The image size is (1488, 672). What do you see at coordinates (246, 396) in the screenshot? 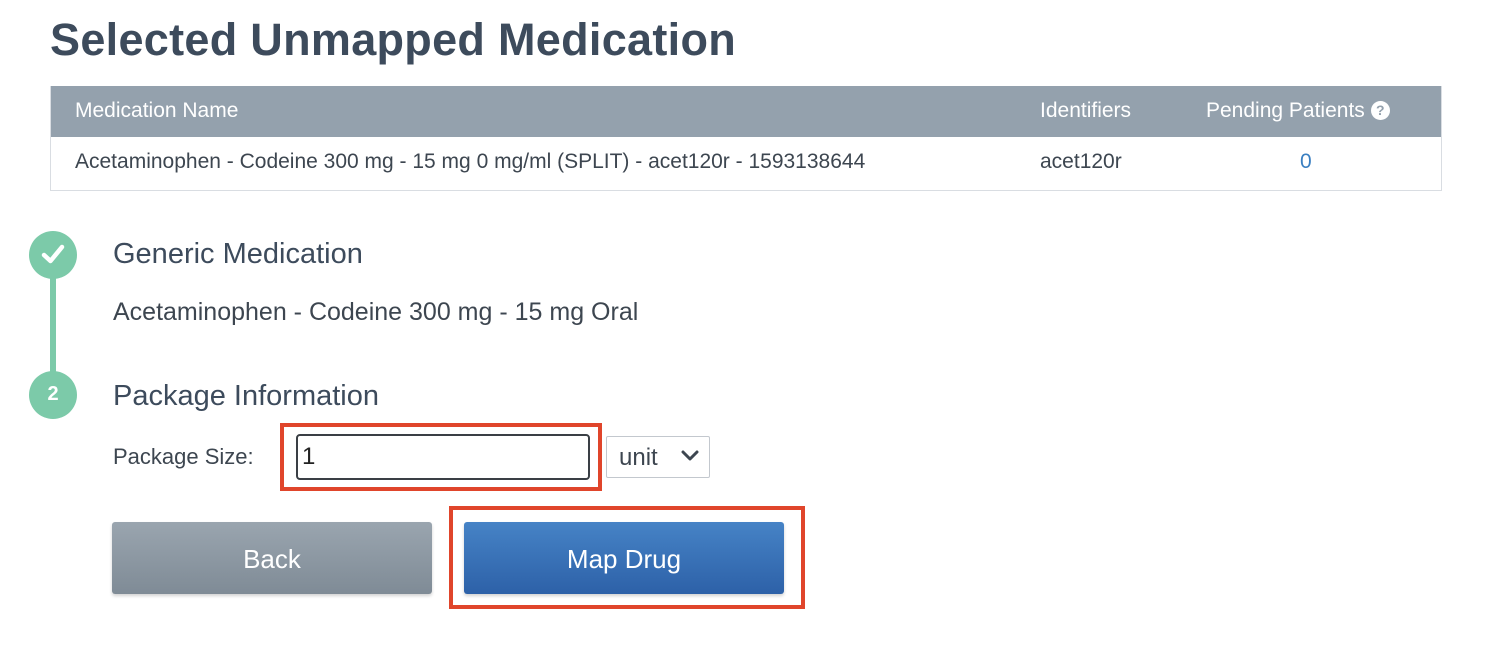
I see `package-information-heading: Package Information` at bounding box center [246, 396].